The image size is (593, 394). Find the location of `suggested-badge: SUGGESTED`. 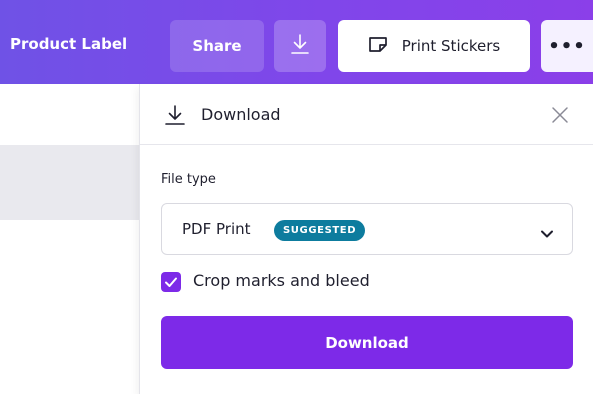

suggested-badge: SUGGESTED is located at coordinates (320, 230).